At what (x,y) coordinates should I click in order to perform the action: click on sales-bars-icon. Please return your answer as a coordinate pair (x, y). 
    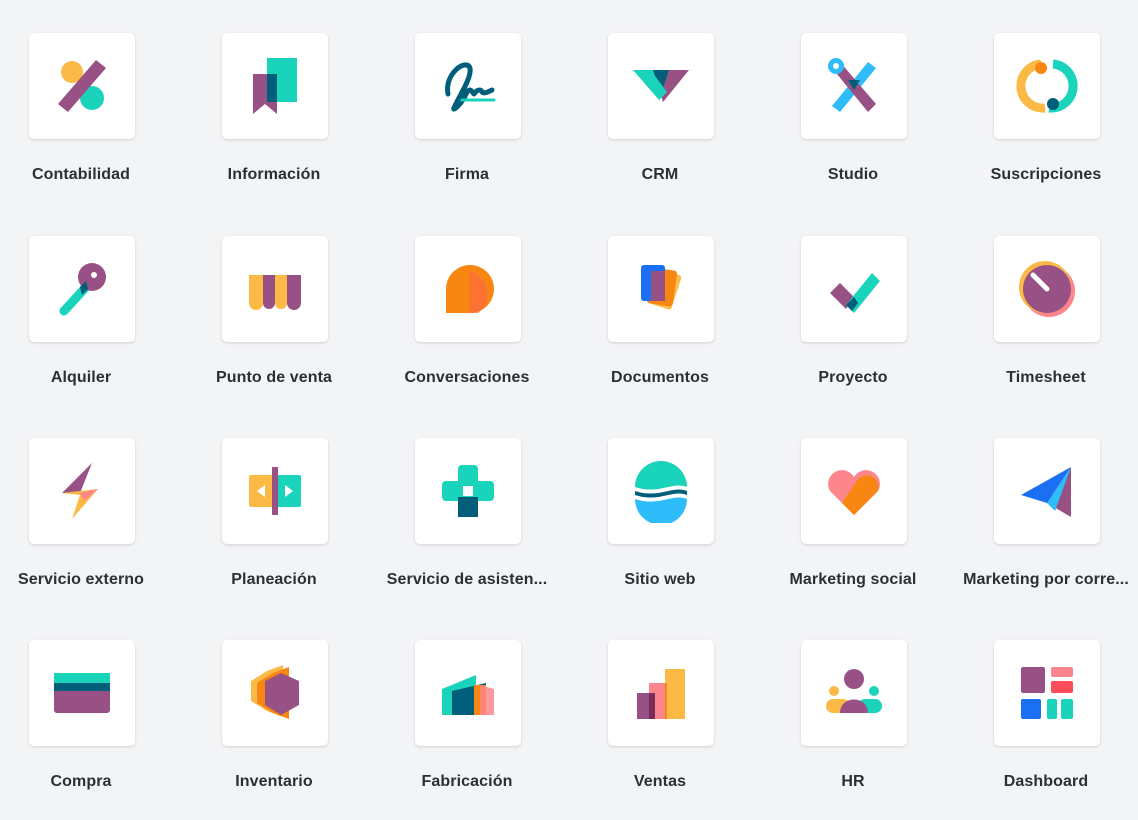
    Looking at the image, I should click on (661, 694).